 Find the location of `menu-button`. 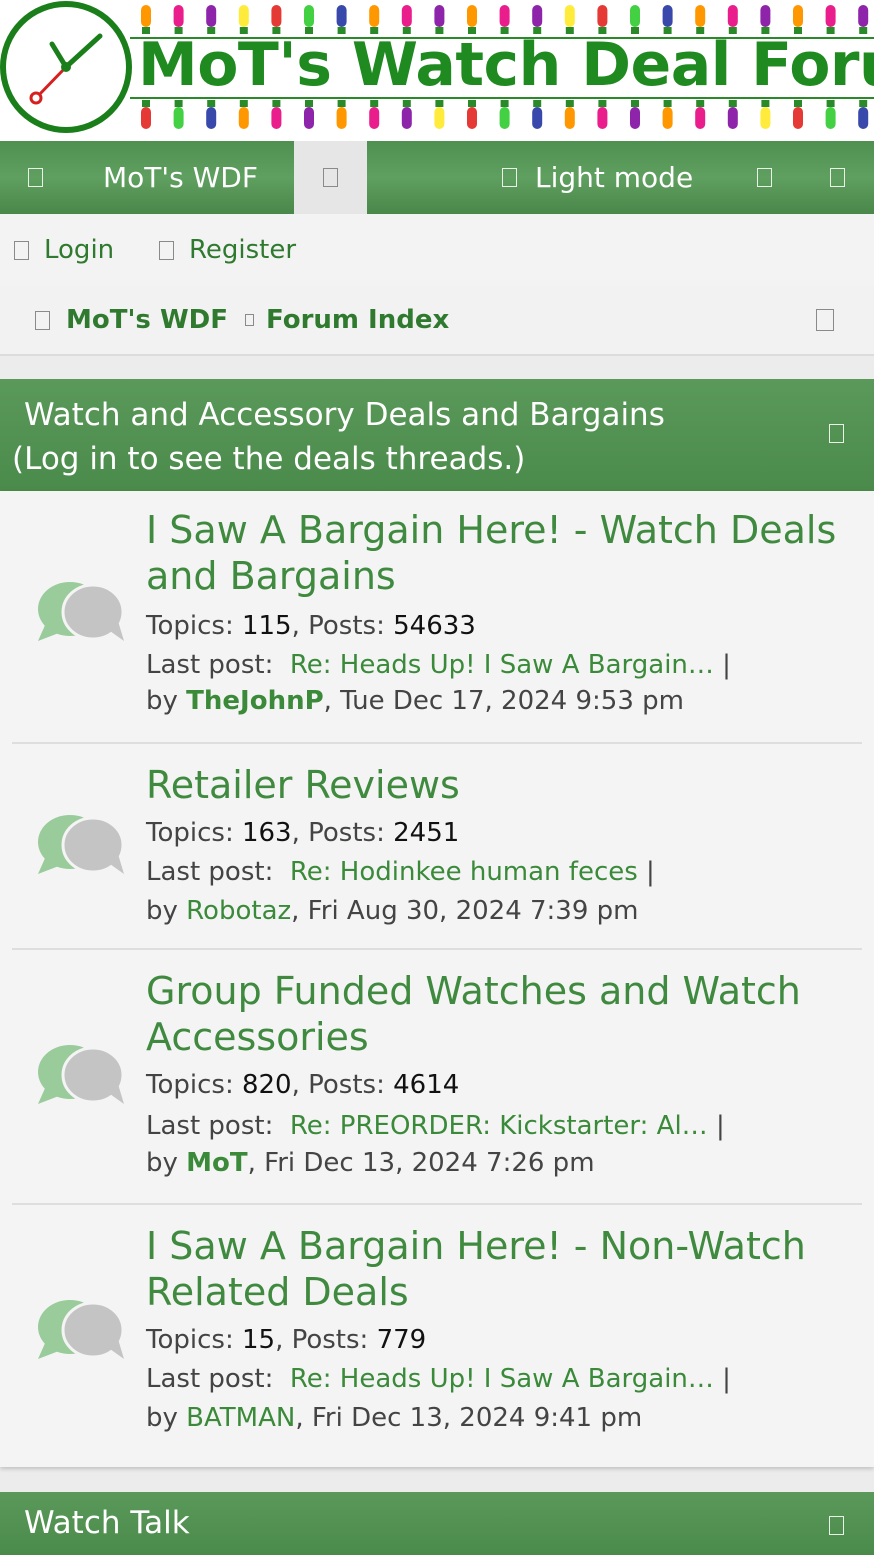

menu-button is located at coordinates (35, 177).